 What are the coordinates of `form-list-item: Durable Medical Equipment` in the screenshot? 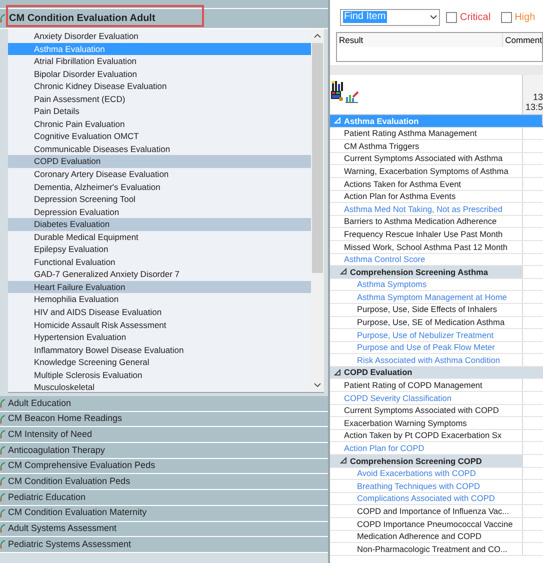 It's located at (159, 237).